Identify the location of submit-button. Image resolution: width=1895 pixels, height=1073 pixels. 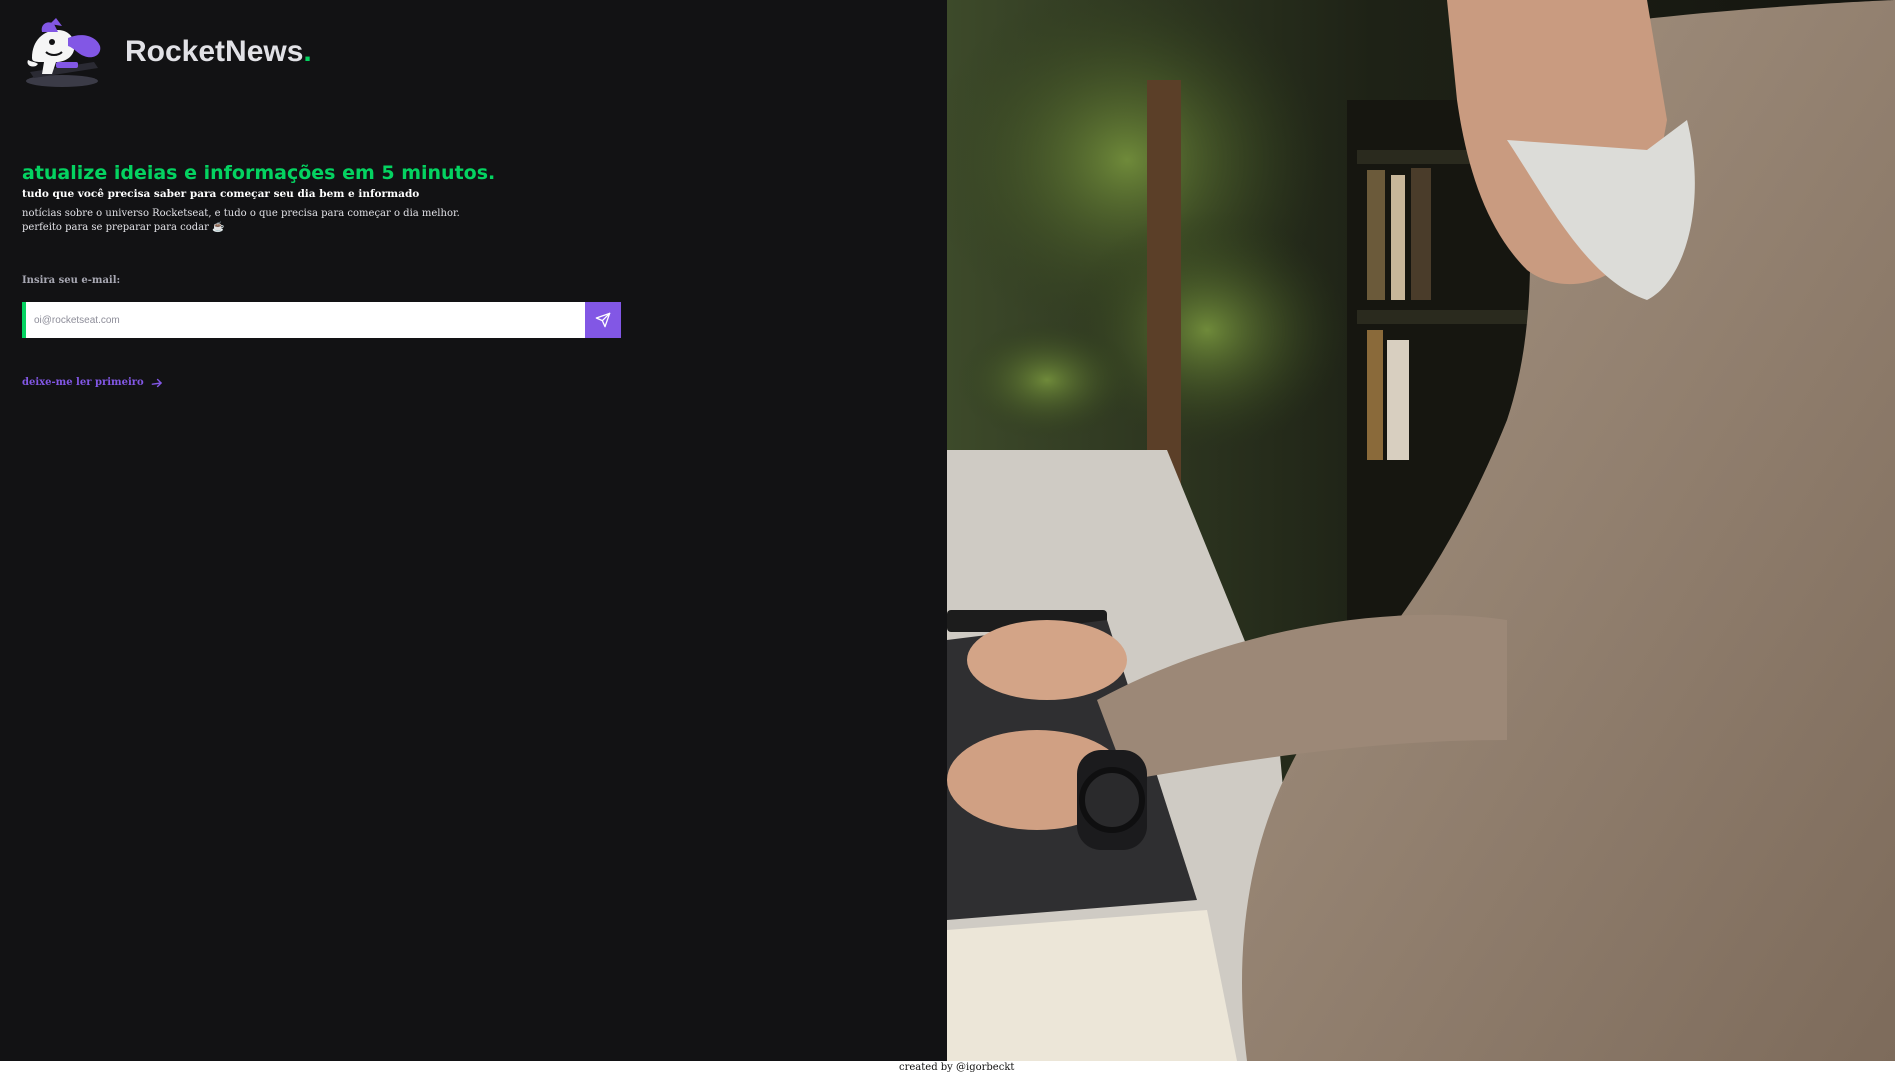
(603, 320).